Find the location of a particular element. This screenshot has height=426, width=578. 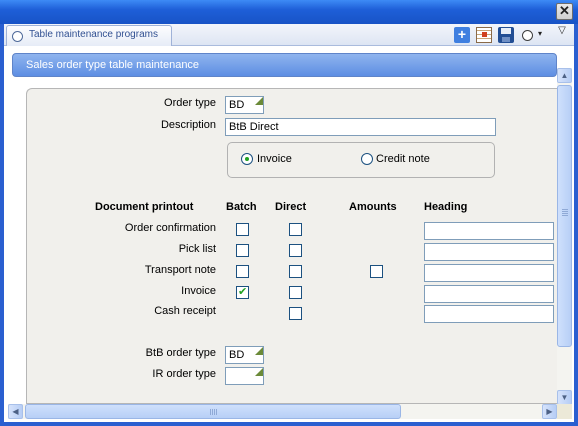

scrollbar-corner is located at coordinates (564, 411).